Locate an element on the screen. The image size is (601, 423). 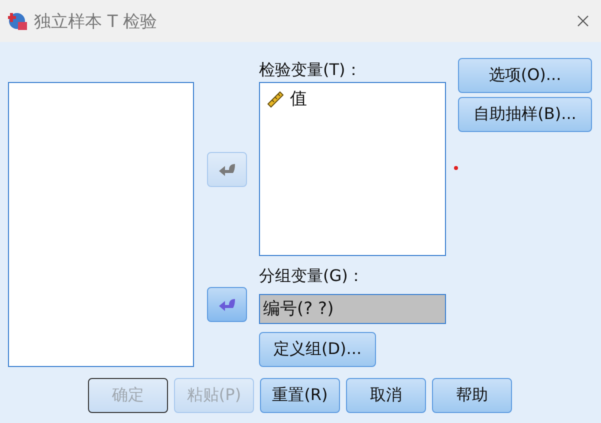
variable-item: 值 is located at coordinates (298, 98).